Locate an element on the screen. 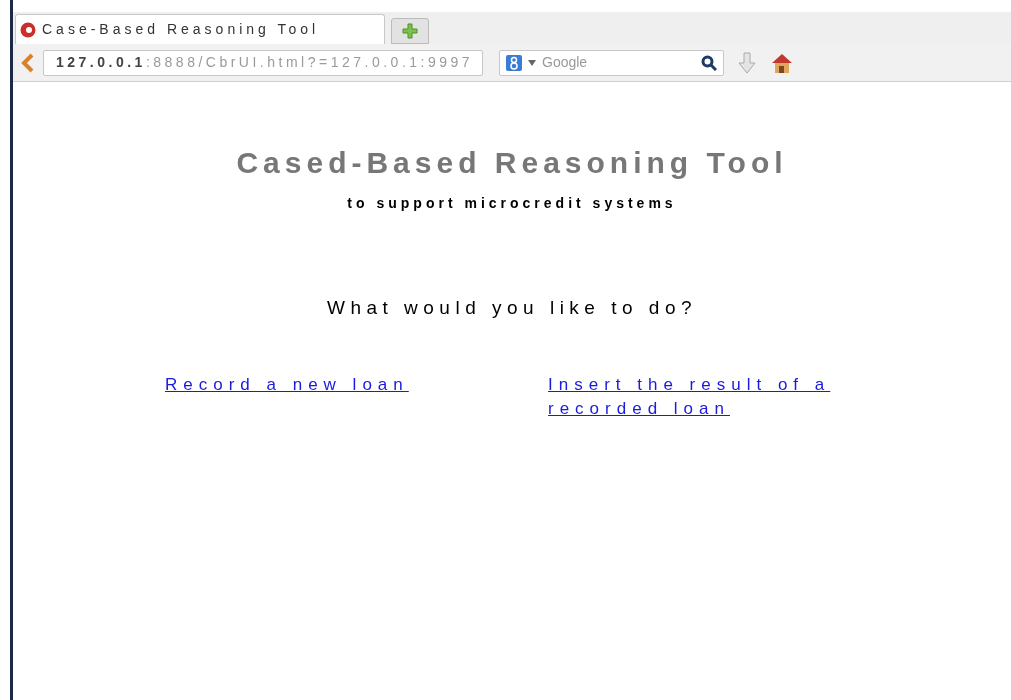 The image size is (1011, 700). plus-icon is located at coordinates (410, 31).